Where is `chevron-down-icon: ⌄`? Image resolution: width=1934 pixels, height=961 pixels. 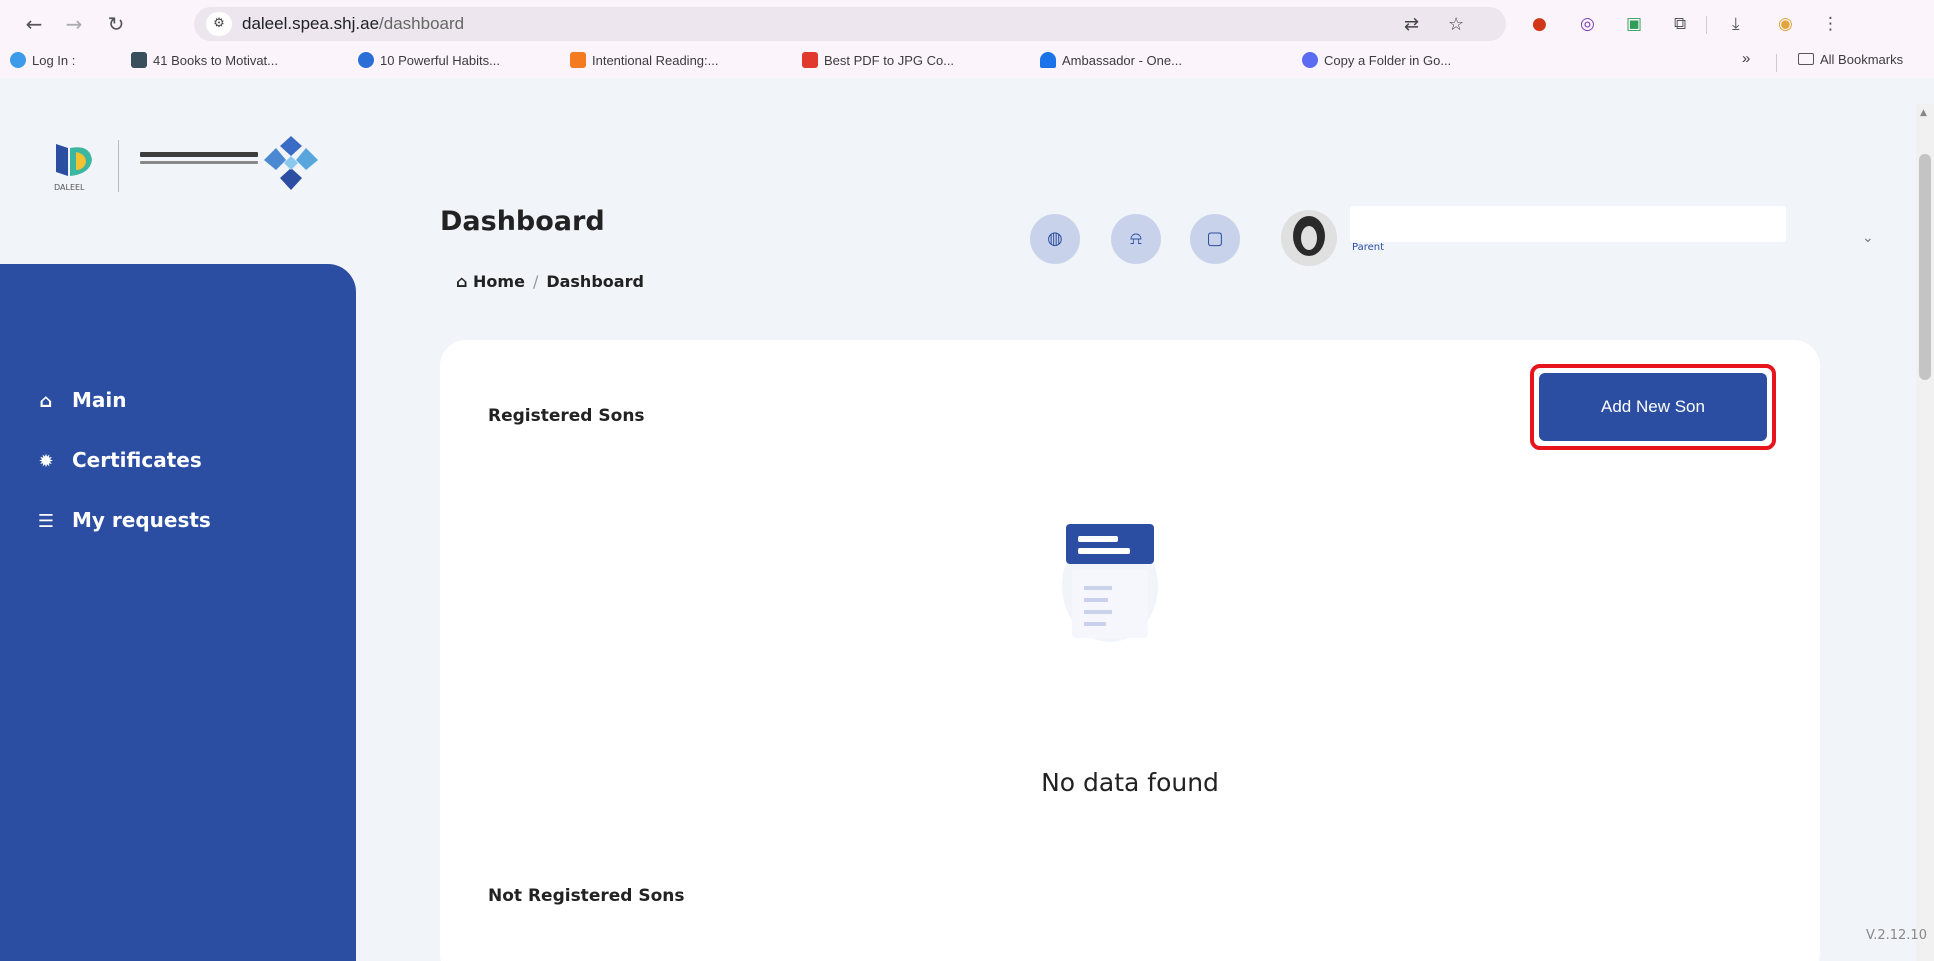
chevron-down-icon: ⌄ is located at coordinates (1868, 238).